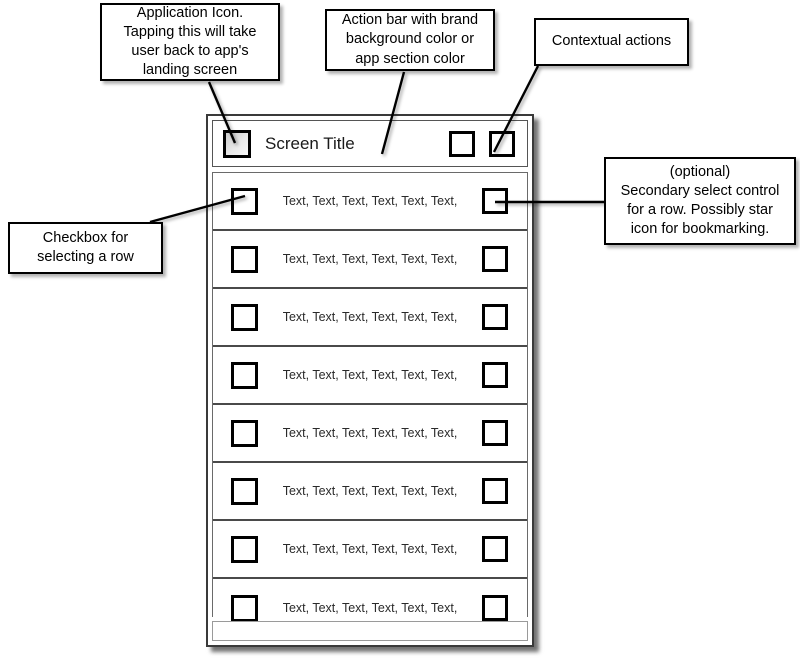 Image resolution: width=800 pixels, height=662 pixels. What do you see at coordinates (310, 143) in the screenshot?
I see `screen-title: Screen Title` at bounding box center [310, 143].